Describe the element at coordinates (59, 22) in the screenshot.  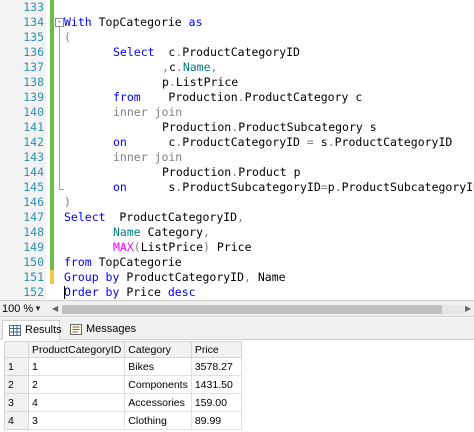
I see `collapse-icon: -` at that location.